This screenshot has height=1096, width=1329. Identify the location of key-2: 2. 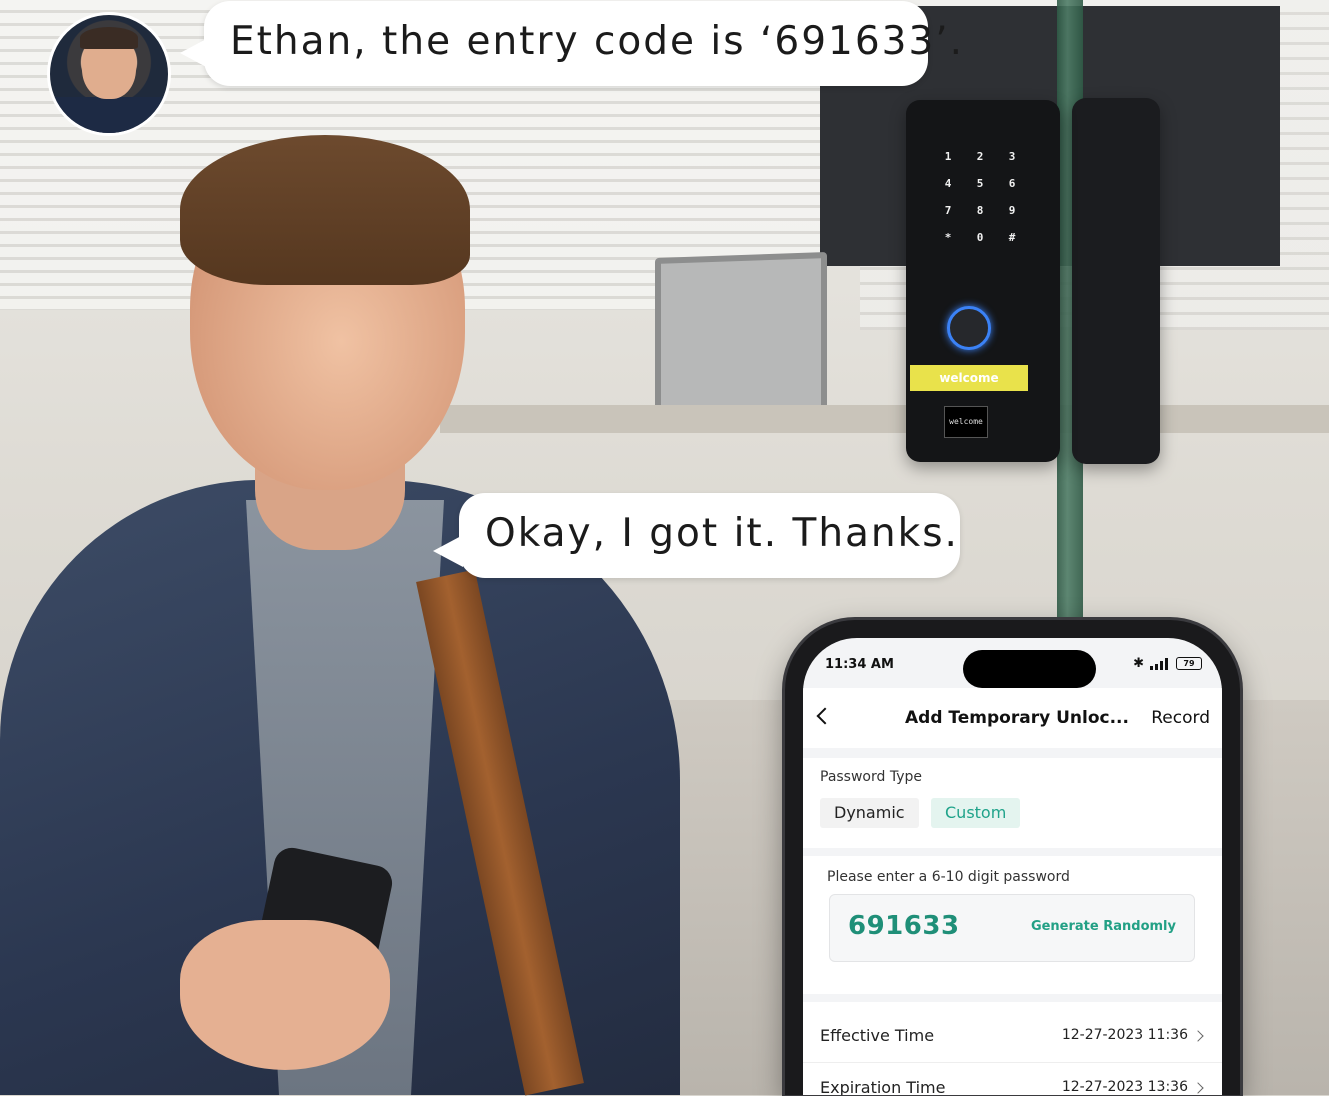
(980, 156).